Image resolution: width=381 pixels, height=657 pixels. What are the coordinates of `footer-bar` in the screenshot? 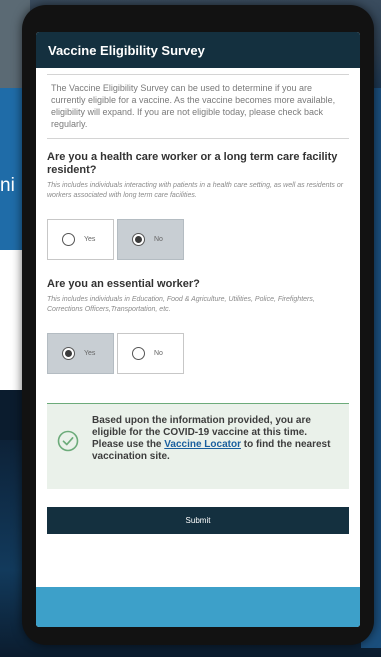 It's located at (198, 607).